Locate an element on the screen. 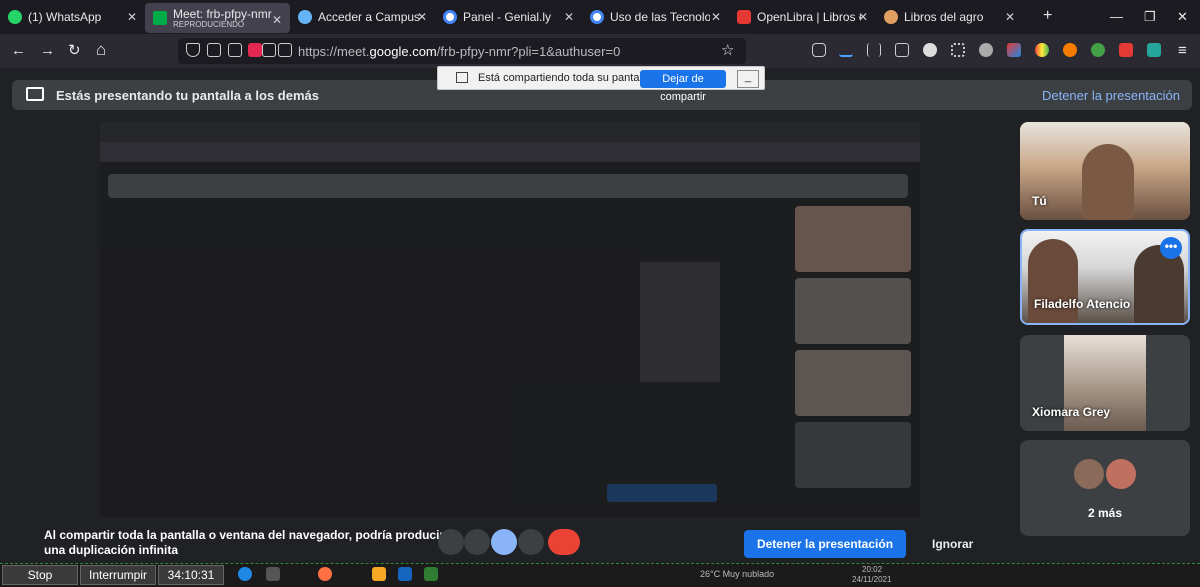 This screenshot has height=587, width=1200. home-button: ⌂ is located at coordinates (101, 50).